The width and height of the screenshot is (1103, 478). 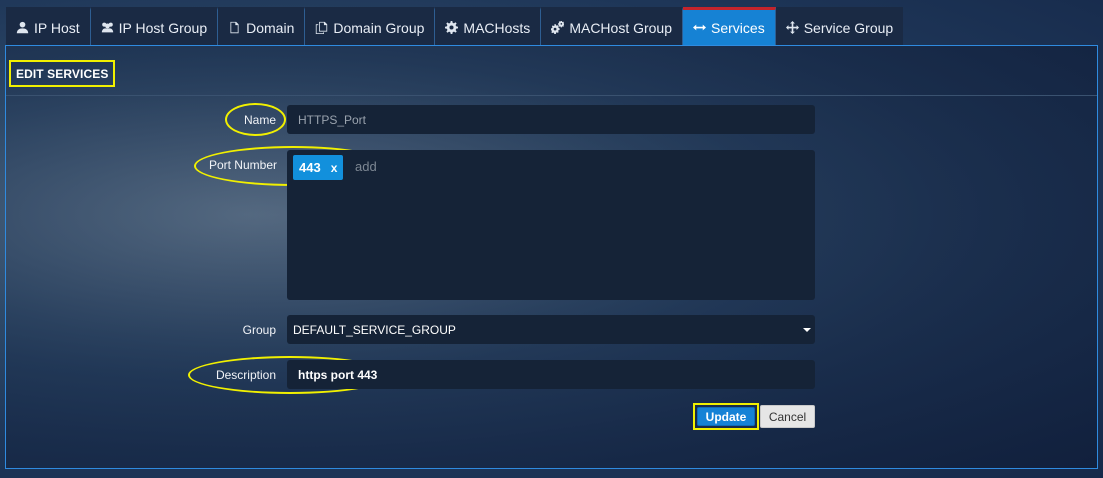 I want to click on group-select: DEFAULT_SERVICE_GROUP, so click(x=551, y=329).